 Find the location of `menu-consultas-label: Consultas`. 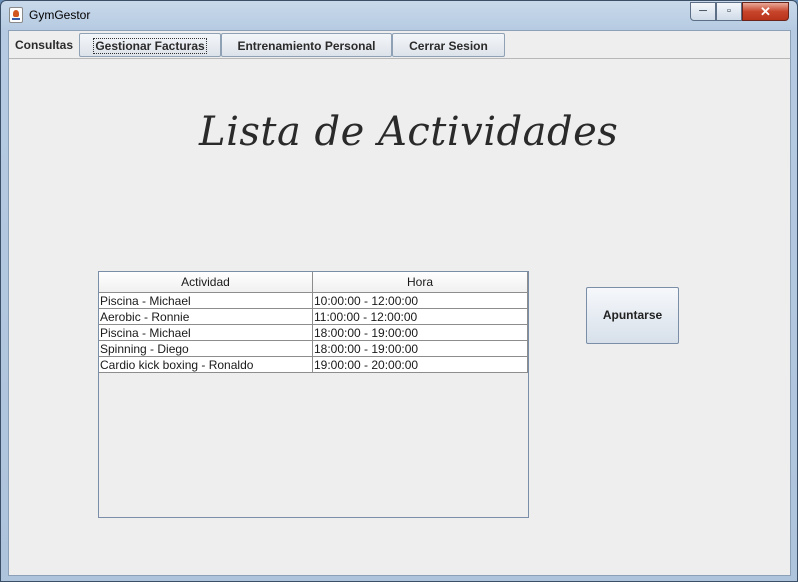

menu-consultas-label: Consultas is located at coordinates (43, 45).